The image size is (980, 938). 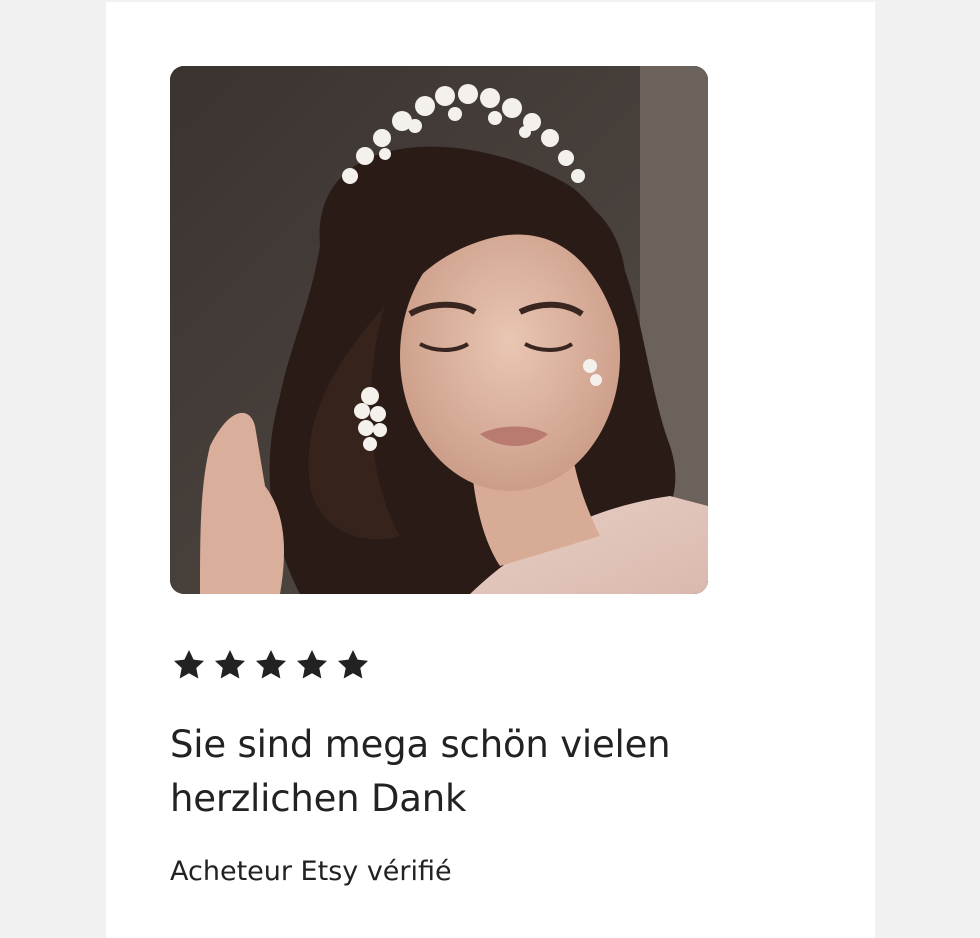 What do you see at coordinates (311, 871) in the screenshot?
I see `reviewer-label: Acheteur Etsy vérifié` at bounding box center [311, 871].